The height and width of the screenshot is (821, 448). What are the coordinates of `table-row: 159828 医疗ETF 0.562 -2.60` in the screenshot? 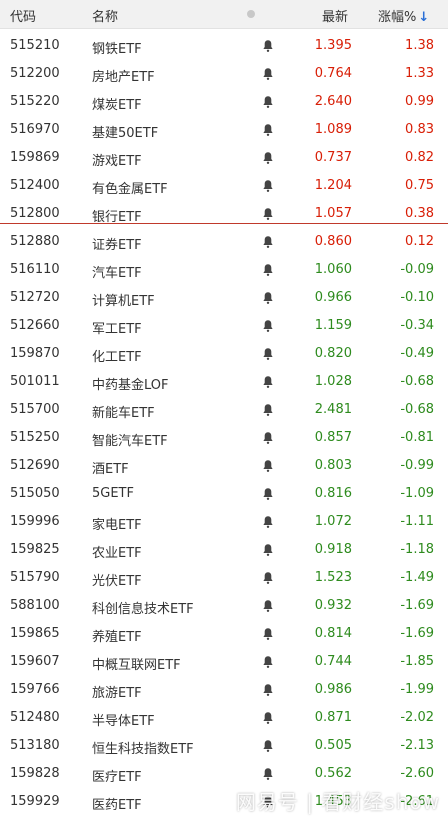 It's located at (224, 775).